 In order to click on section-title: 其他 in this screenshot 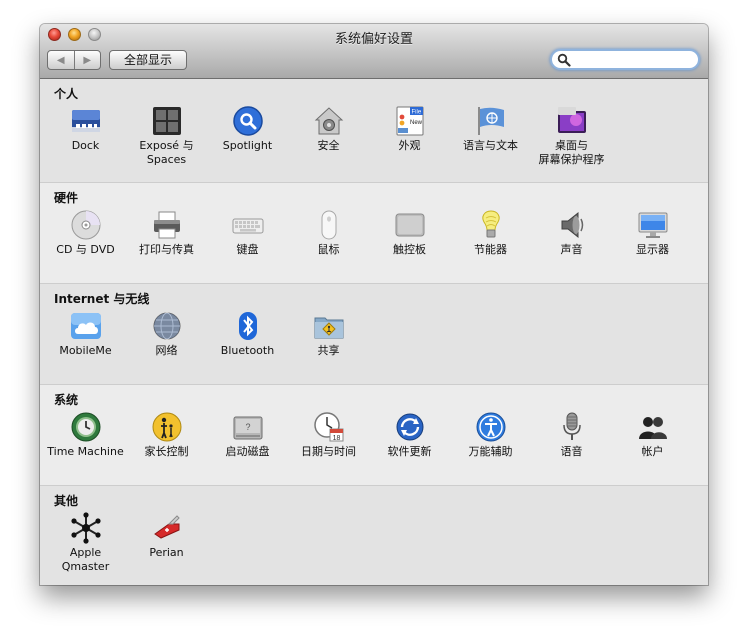, I will do `click(66, 501)`.